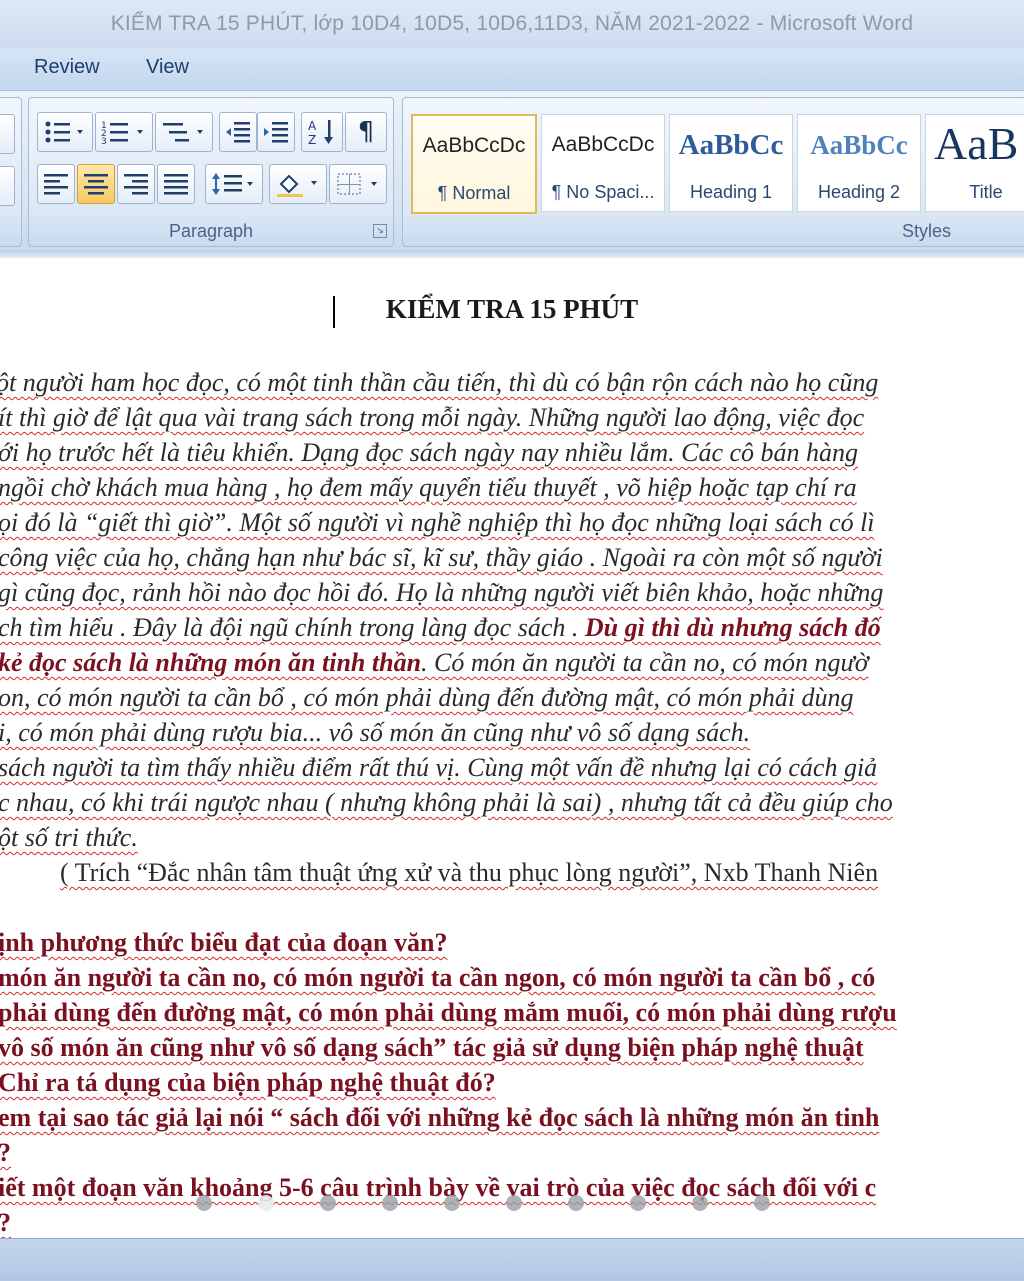 The image size is (1024, 1281). I want to click on styles-group-label: Styles, so click(926, 231).